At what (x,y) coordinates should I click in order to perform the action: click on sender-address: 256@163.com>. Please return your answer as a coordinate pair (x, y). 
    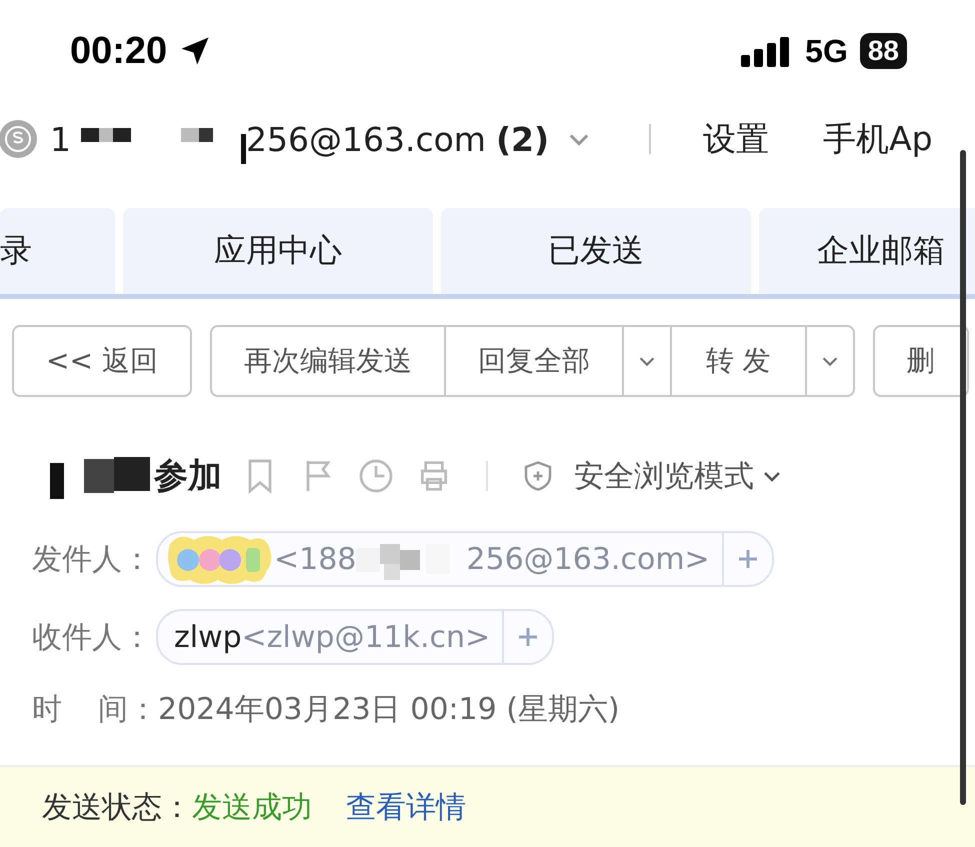
    Looking at the image, I should click on (588, 559).